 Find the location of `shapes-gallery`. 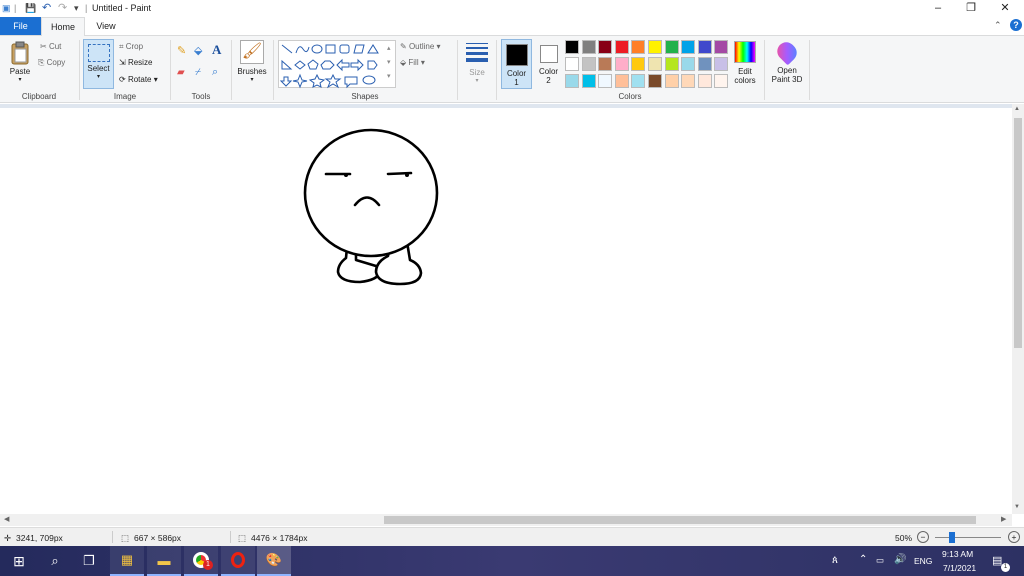

shapes-gallery is located at coordinates (337, 64).